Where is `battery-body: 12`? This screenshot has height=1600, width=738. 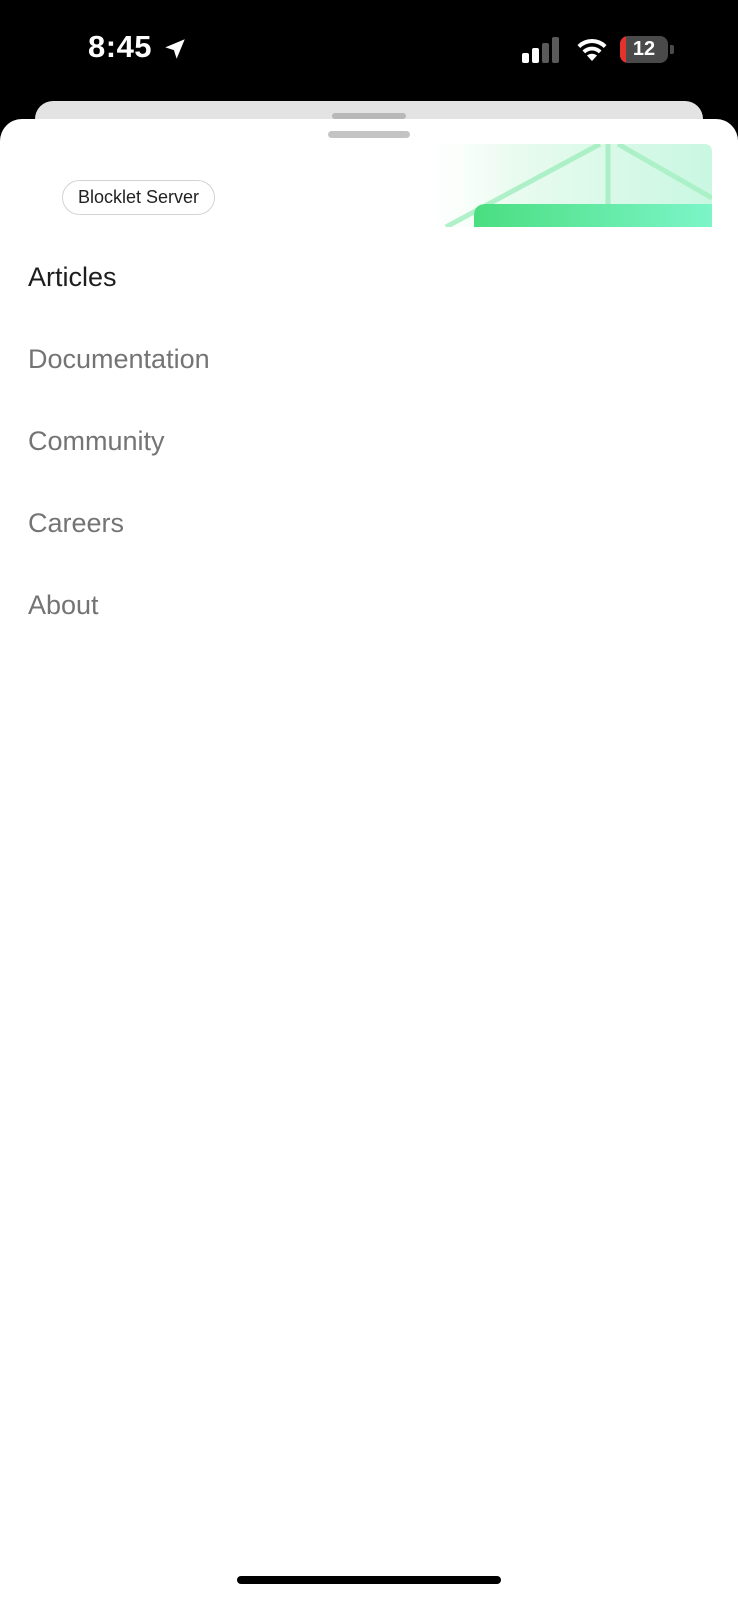
battery-body: 12 is located at coordinates (644, 49).